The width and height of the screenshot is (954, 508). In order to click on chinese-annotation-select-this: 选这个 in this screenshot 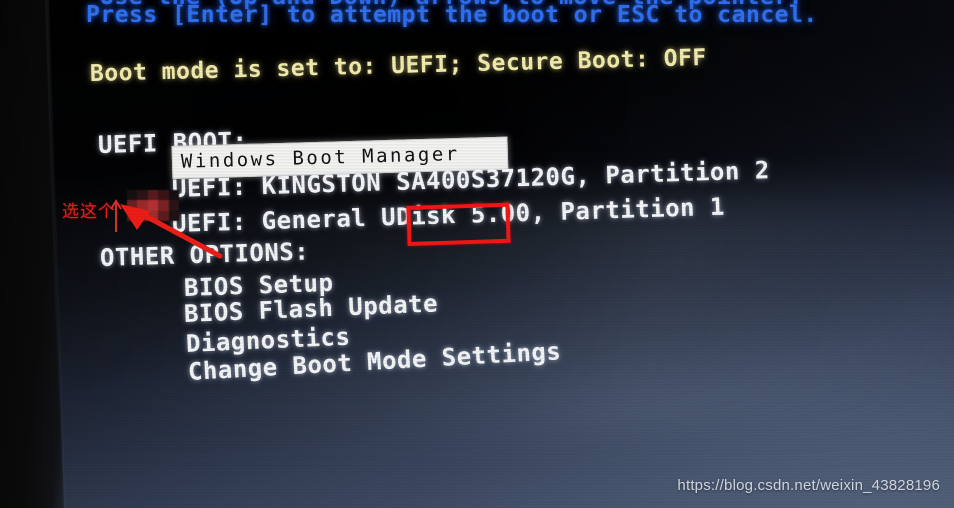, I will do `click(89, 212)`.